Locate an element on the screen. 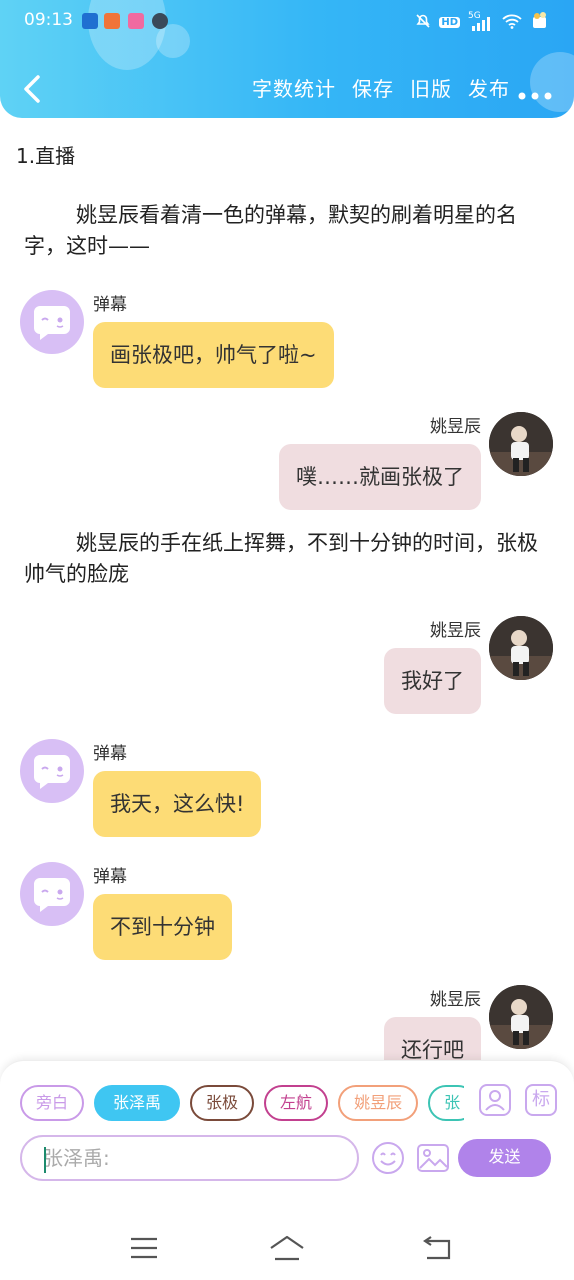 The width and height of the screenshot is (574, 1280). message-bubble: 我天，这么快! is located at coordinates (177, 804).